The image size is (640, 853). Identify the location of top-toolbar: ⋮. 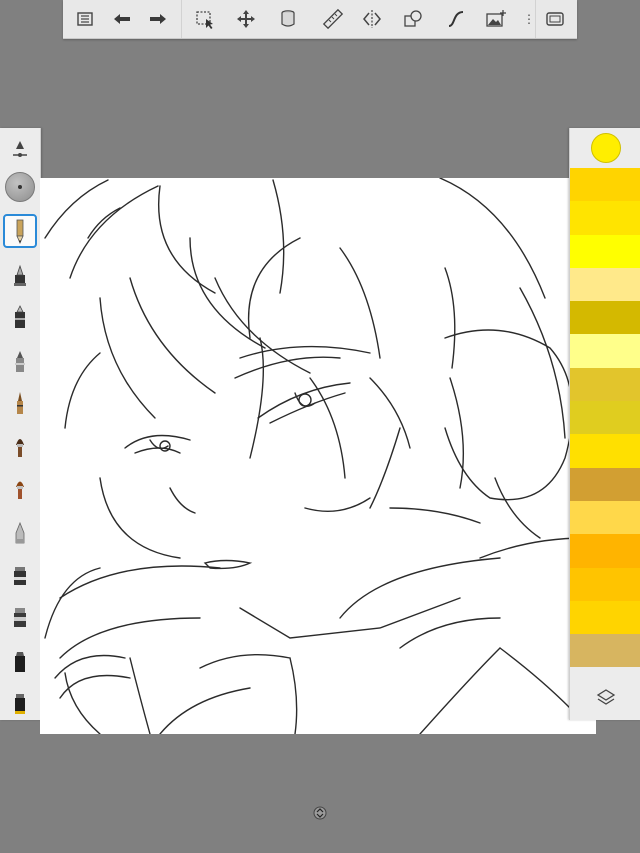
(320, 19).